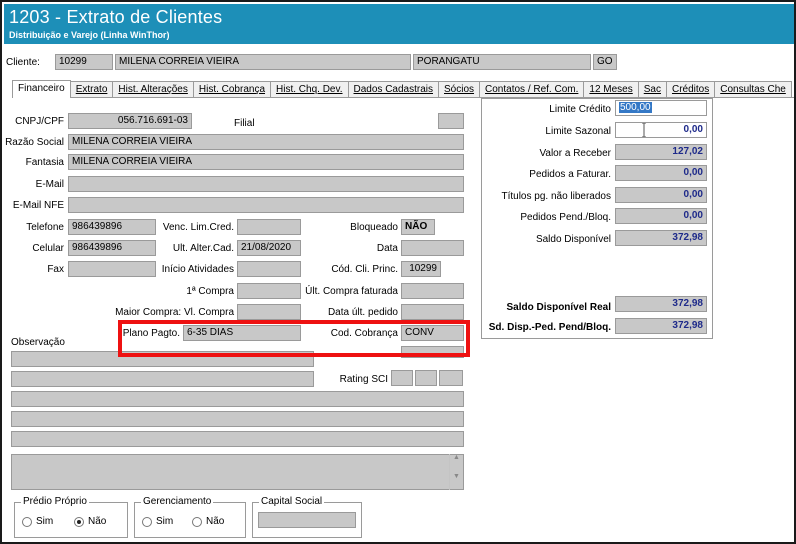 The image size is (796, 544). Describe the element at coordinates (635, 107) in the screenshot. I see `limite-credito-value: 500,00` at that location.